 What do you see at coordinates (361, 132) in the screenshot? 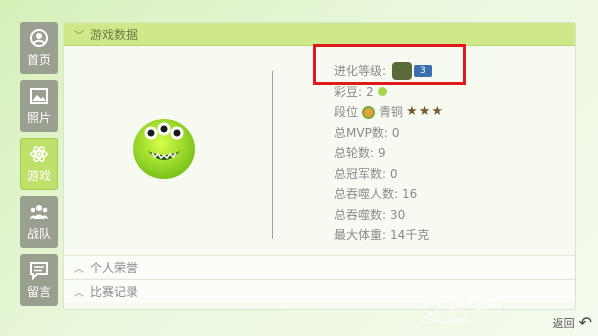
I see `mvp-label: 总MVP数:` at bounding box center [361, 132].